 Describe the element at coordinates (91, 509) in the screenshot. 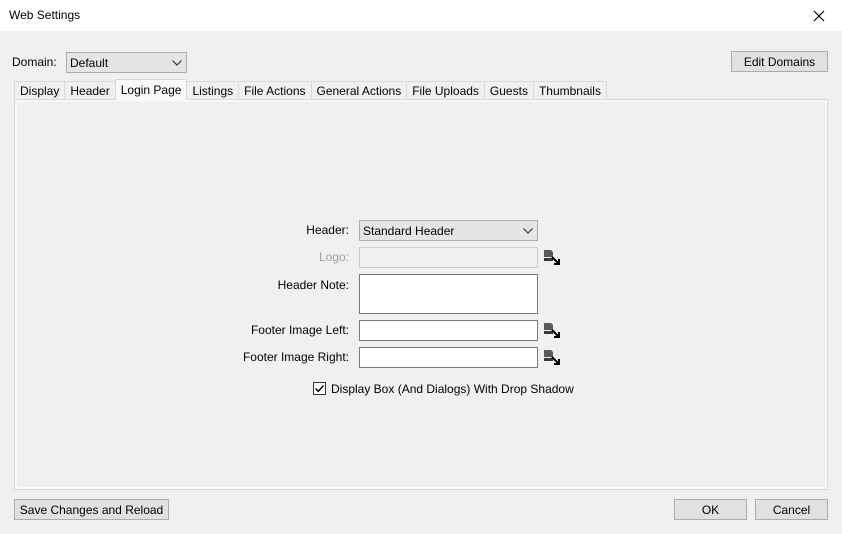

I see `save-changes-reload-button: Save Changes and Reload` at that location.